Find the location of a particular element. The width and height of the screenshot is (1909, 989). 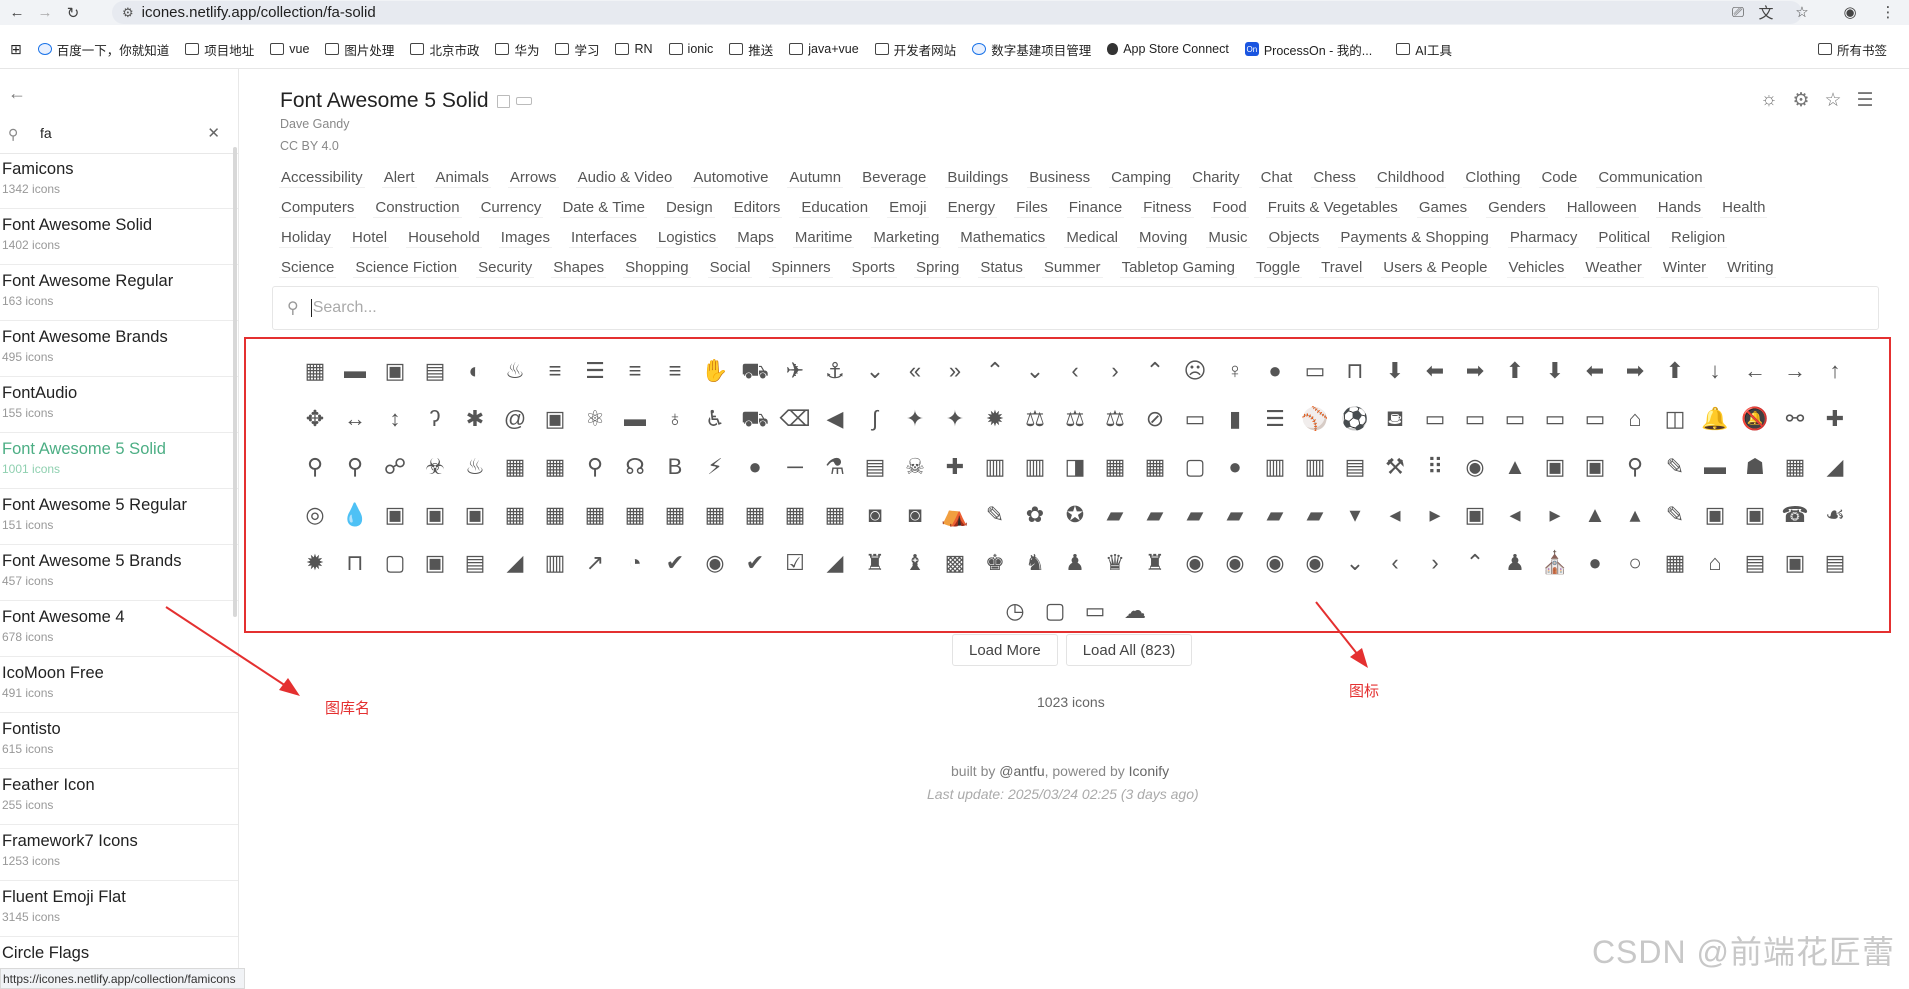

icon-tile: ↗ is located at coordinates (595, 563).